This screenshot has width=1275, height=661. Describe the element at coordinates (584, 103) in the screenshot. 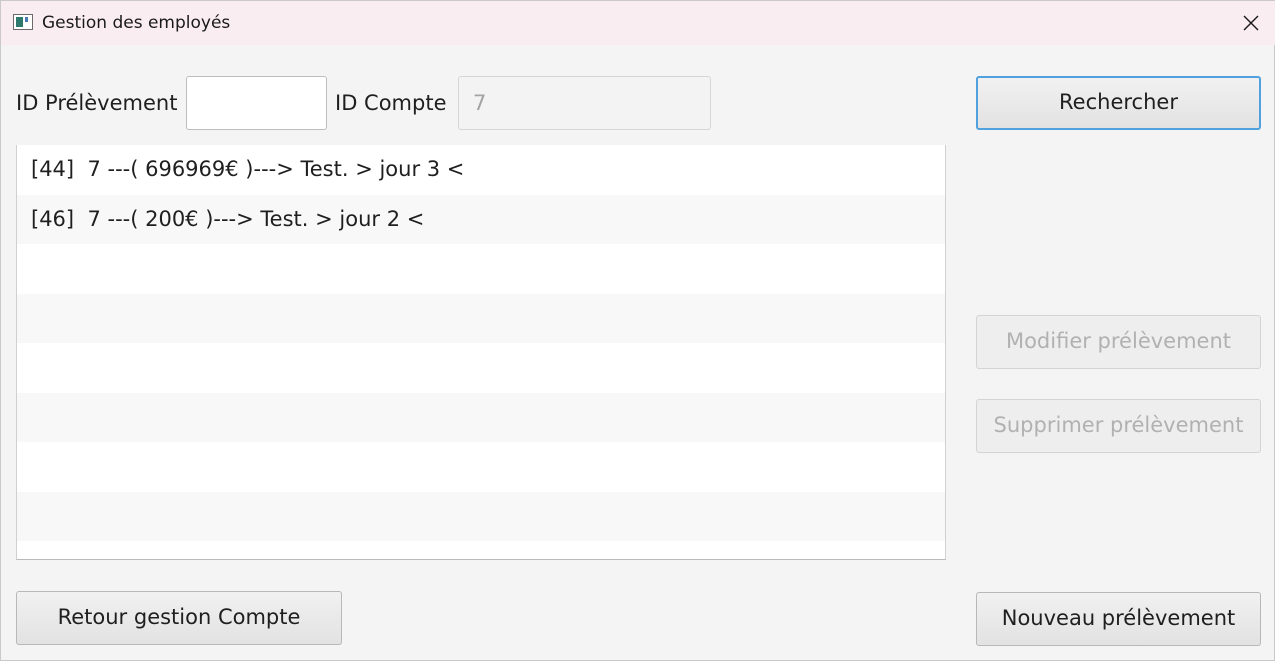

I see `id-compte-input: 7` at that location.